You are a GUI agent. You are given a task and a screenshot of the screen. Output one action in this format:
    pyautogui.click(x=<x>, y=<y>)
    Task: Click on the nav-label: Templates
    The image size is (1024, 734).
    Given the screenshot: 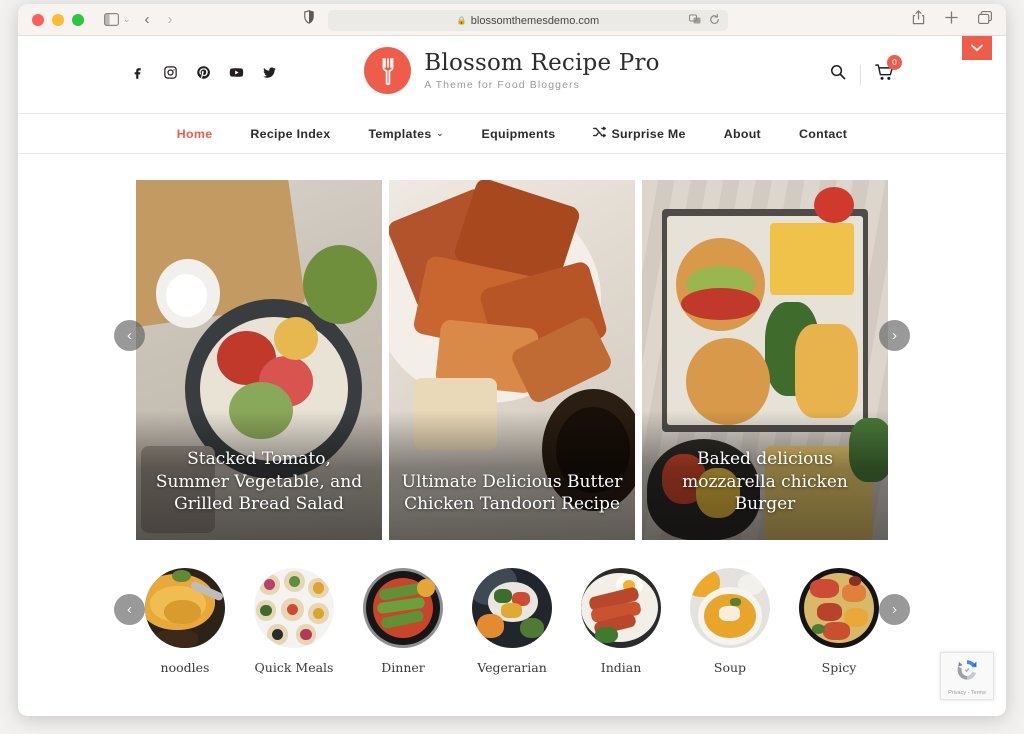 What is the action you would take?
    pyautogui.click(x=400, y=133)
    